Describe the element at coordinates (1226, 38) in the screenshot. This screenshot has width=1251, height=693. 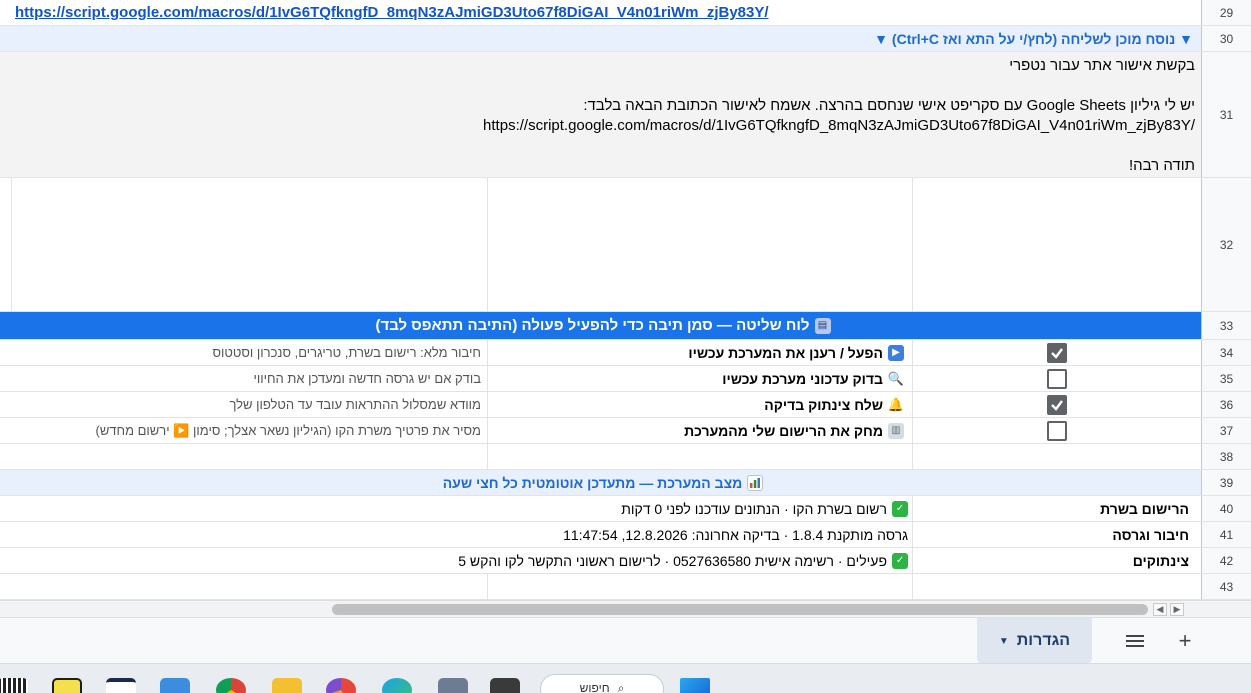
I see `row-number: 30` at that location.